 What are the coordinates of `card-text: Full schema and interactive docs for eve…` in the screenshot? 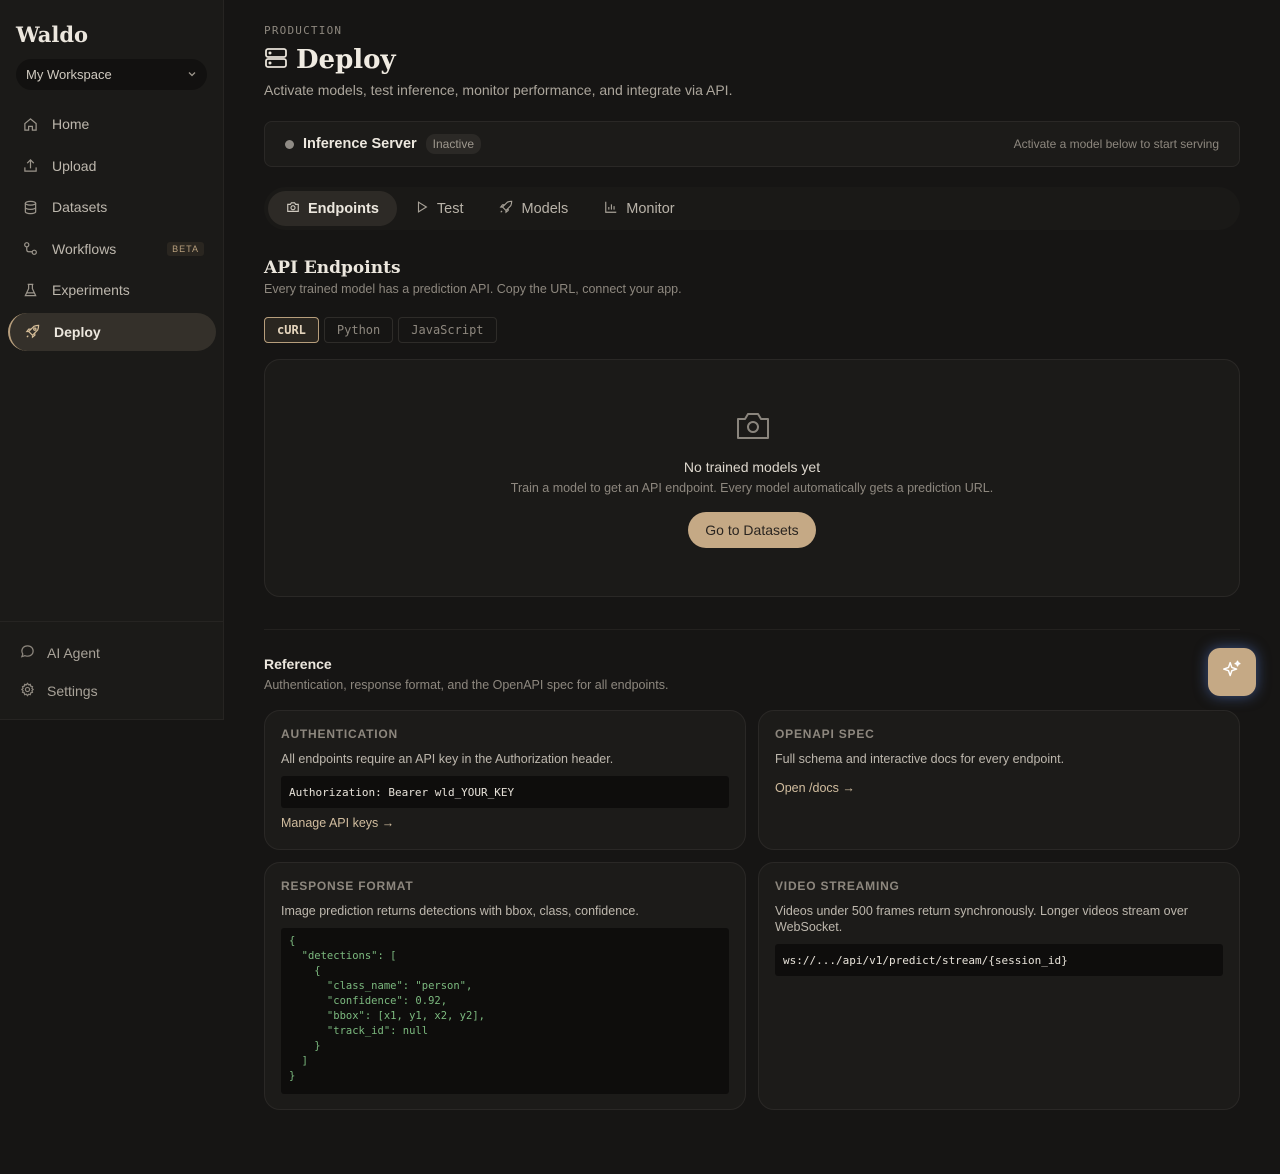 It's located at (920, 759).